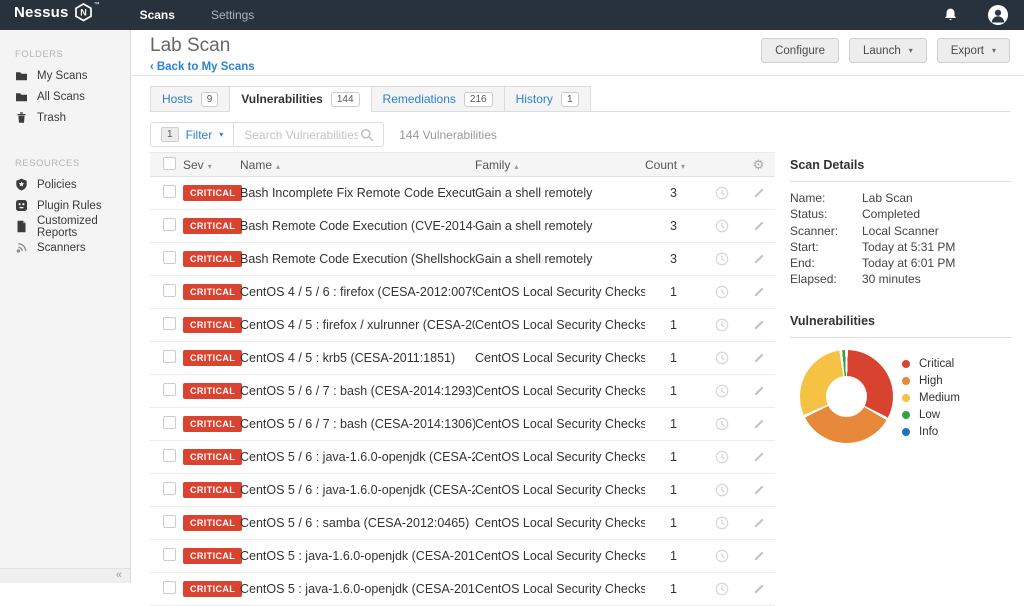 This screenshot has width=1024, height=606. I want to click on detail-row-status: Status: Completed, so click(855, 214).